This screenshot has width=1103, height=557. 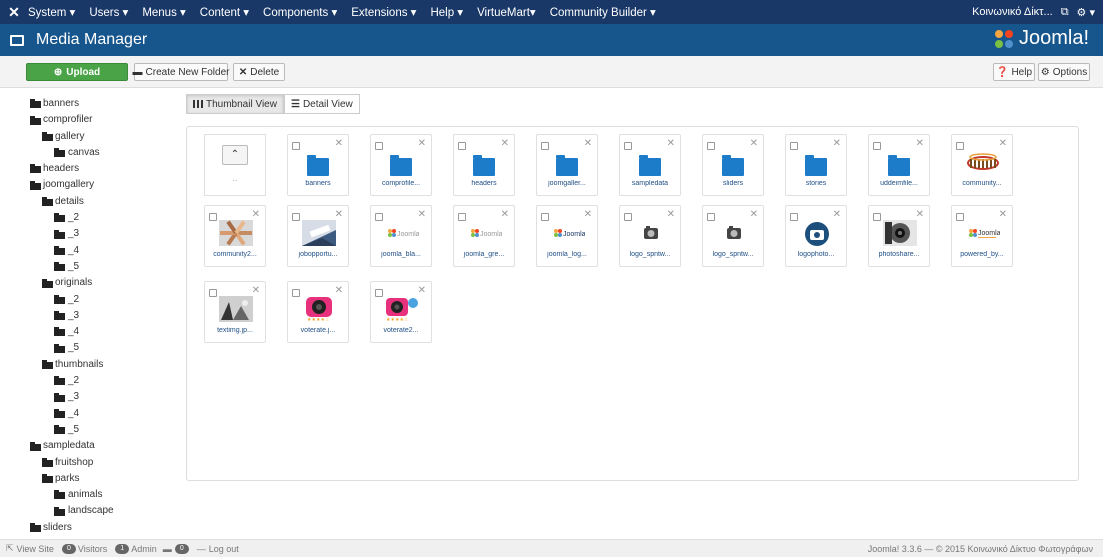 What do you see at coordinates (733, 183) in the screenshot?
I see `tile-caption: sliders` at bounding box center [733, 183].